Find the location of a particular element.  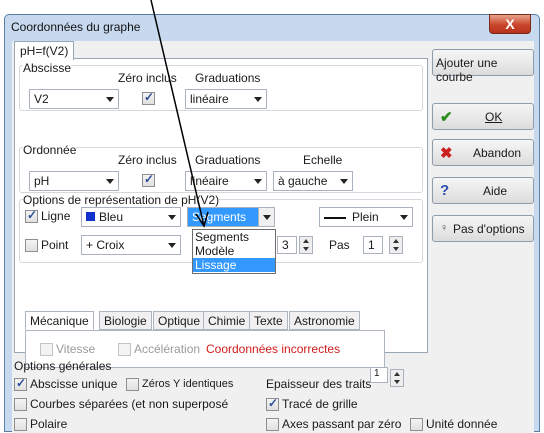

ordonnee-variable-select: pH is located at coordinates (74, 181).